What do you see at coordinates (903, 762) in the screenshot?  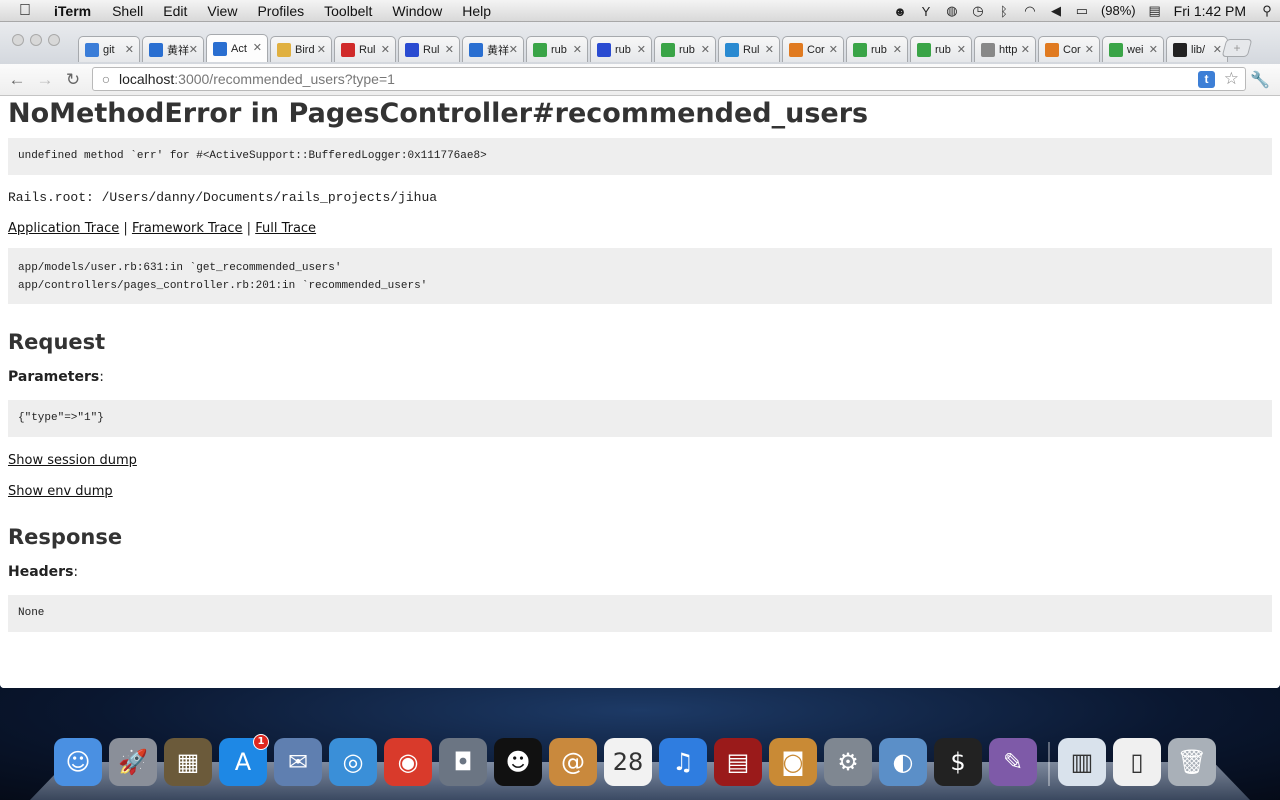 I see `preview-app-icon: ◐` at bounding box center [903, 762].